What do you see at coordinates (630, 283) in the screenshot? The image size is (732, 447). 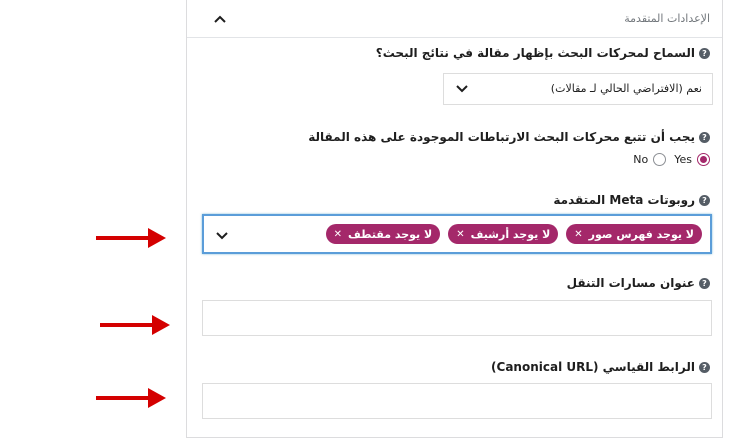 I see `breadcrumbs-label: عنوان مسارات التنقل` at bounding box center [630, 283].